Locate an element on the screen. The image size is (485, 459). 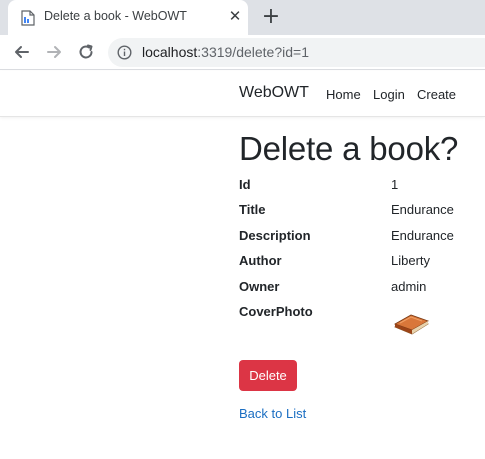
nav-link-login: Login is located at coordinates (389, 94).